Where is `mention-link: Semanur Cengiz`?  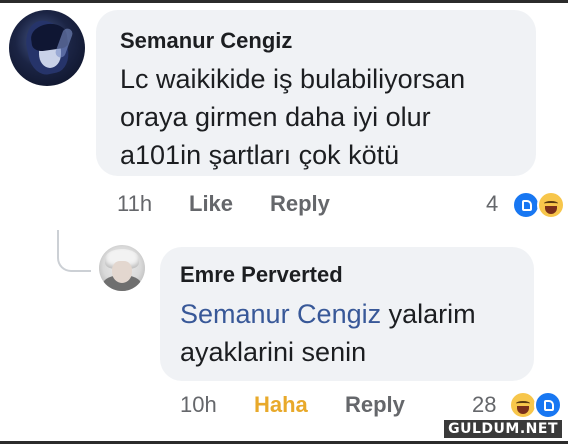 mention-link: Semanur Cengiz is located at coordinates (280, 314).